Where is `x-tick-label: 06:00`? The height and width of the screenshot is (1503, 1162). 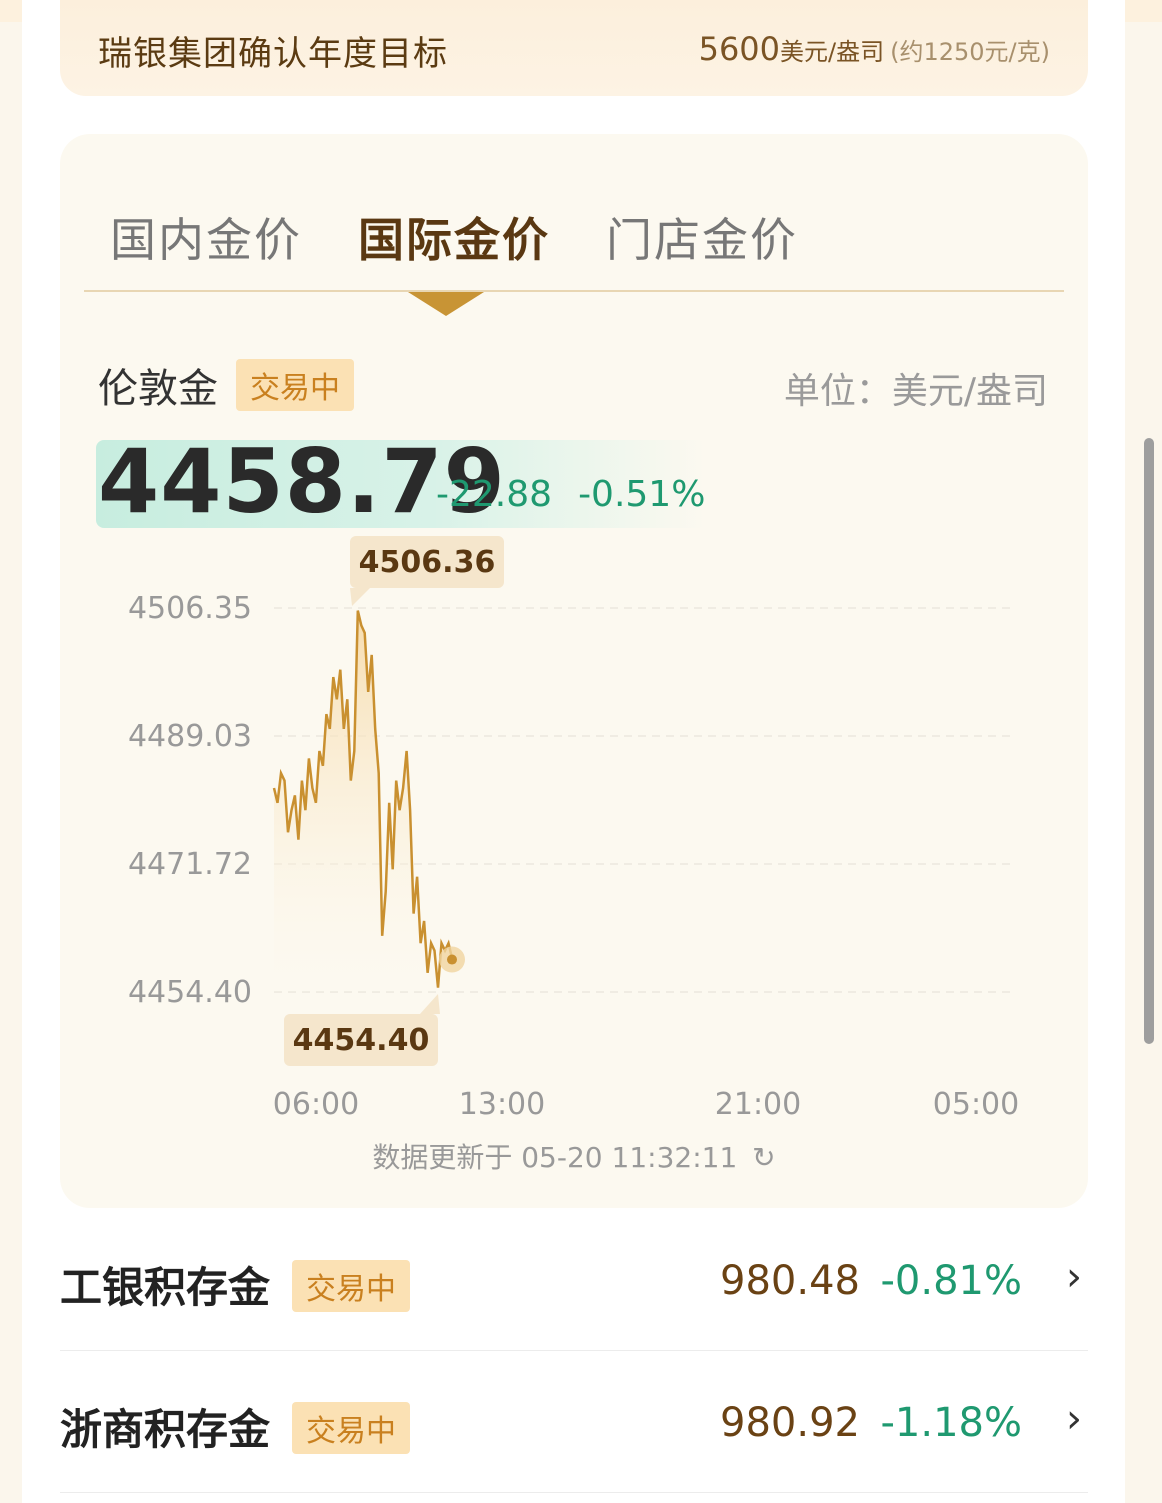 x-tick-label: 06:00 is located at coordinates (316, 1104).